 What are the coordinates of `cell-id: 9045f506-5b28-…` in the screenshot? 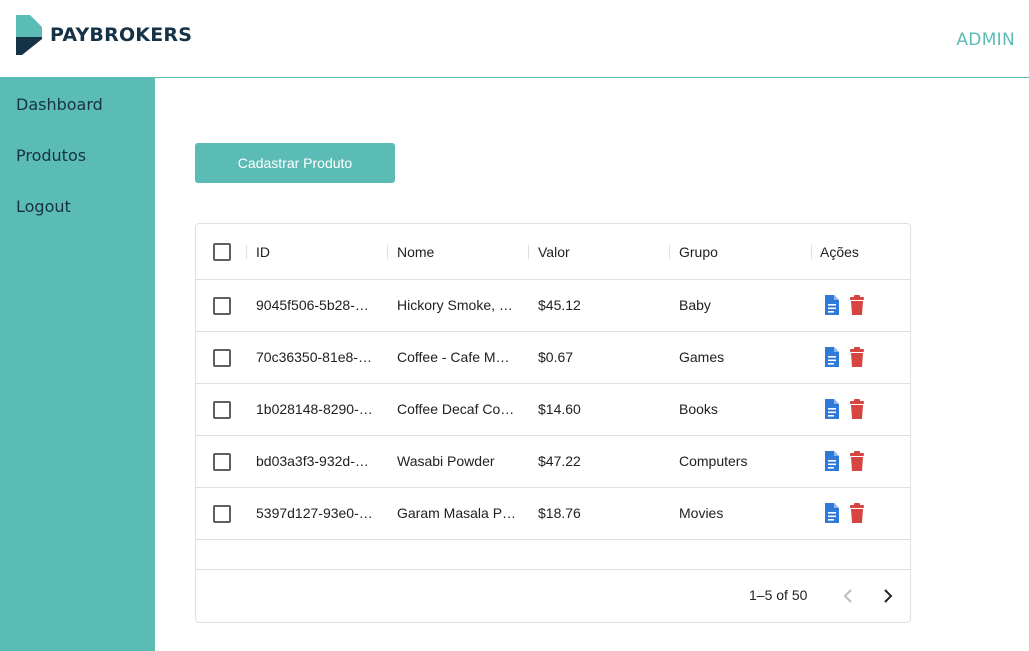 It's located at (312, 305).